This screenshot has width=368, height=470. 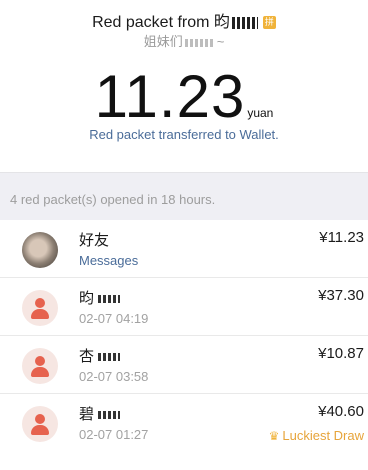 I want to click on amount-display: 11.23 yuan, so click(x=184, y=96).